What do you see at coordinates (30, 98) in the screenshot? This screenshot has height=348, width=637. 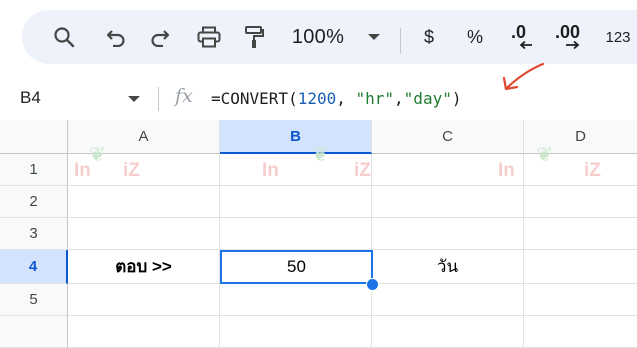 I see `name-box: B4` at bounding box center [30, 98].